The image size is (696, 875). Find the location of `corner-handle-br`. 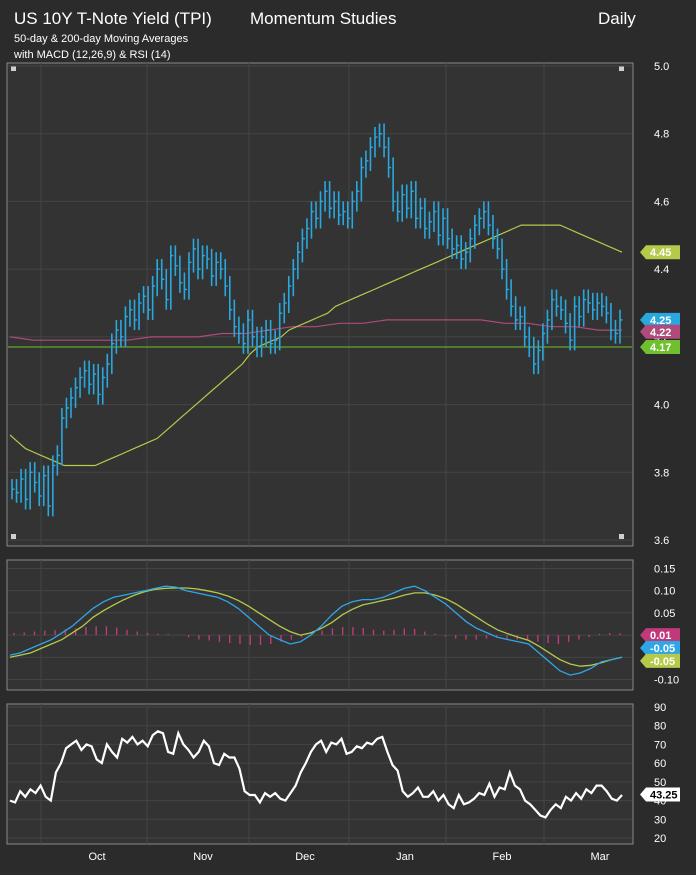

corner-handle-br is located at coordinates (621, 536).